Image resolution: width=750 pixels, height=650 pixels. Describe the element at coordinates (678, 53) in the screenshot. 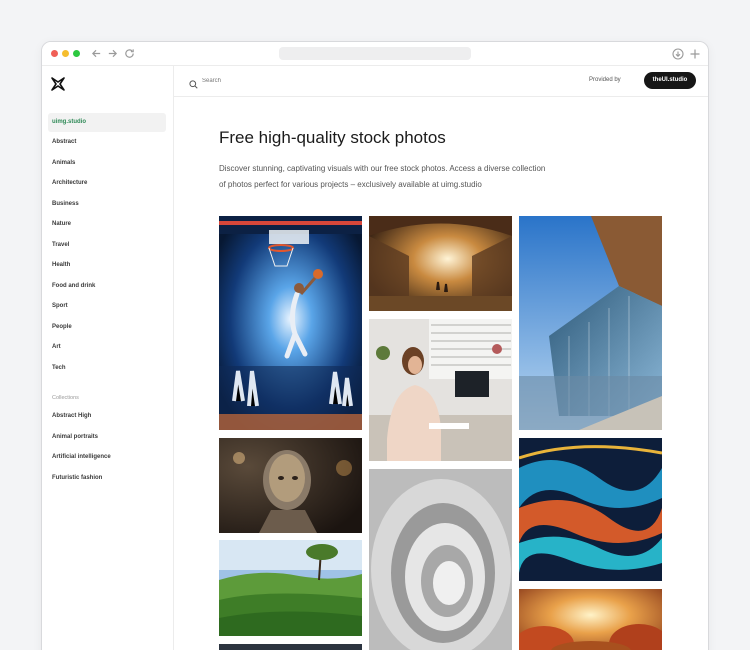

I see `download-icon` at that location.